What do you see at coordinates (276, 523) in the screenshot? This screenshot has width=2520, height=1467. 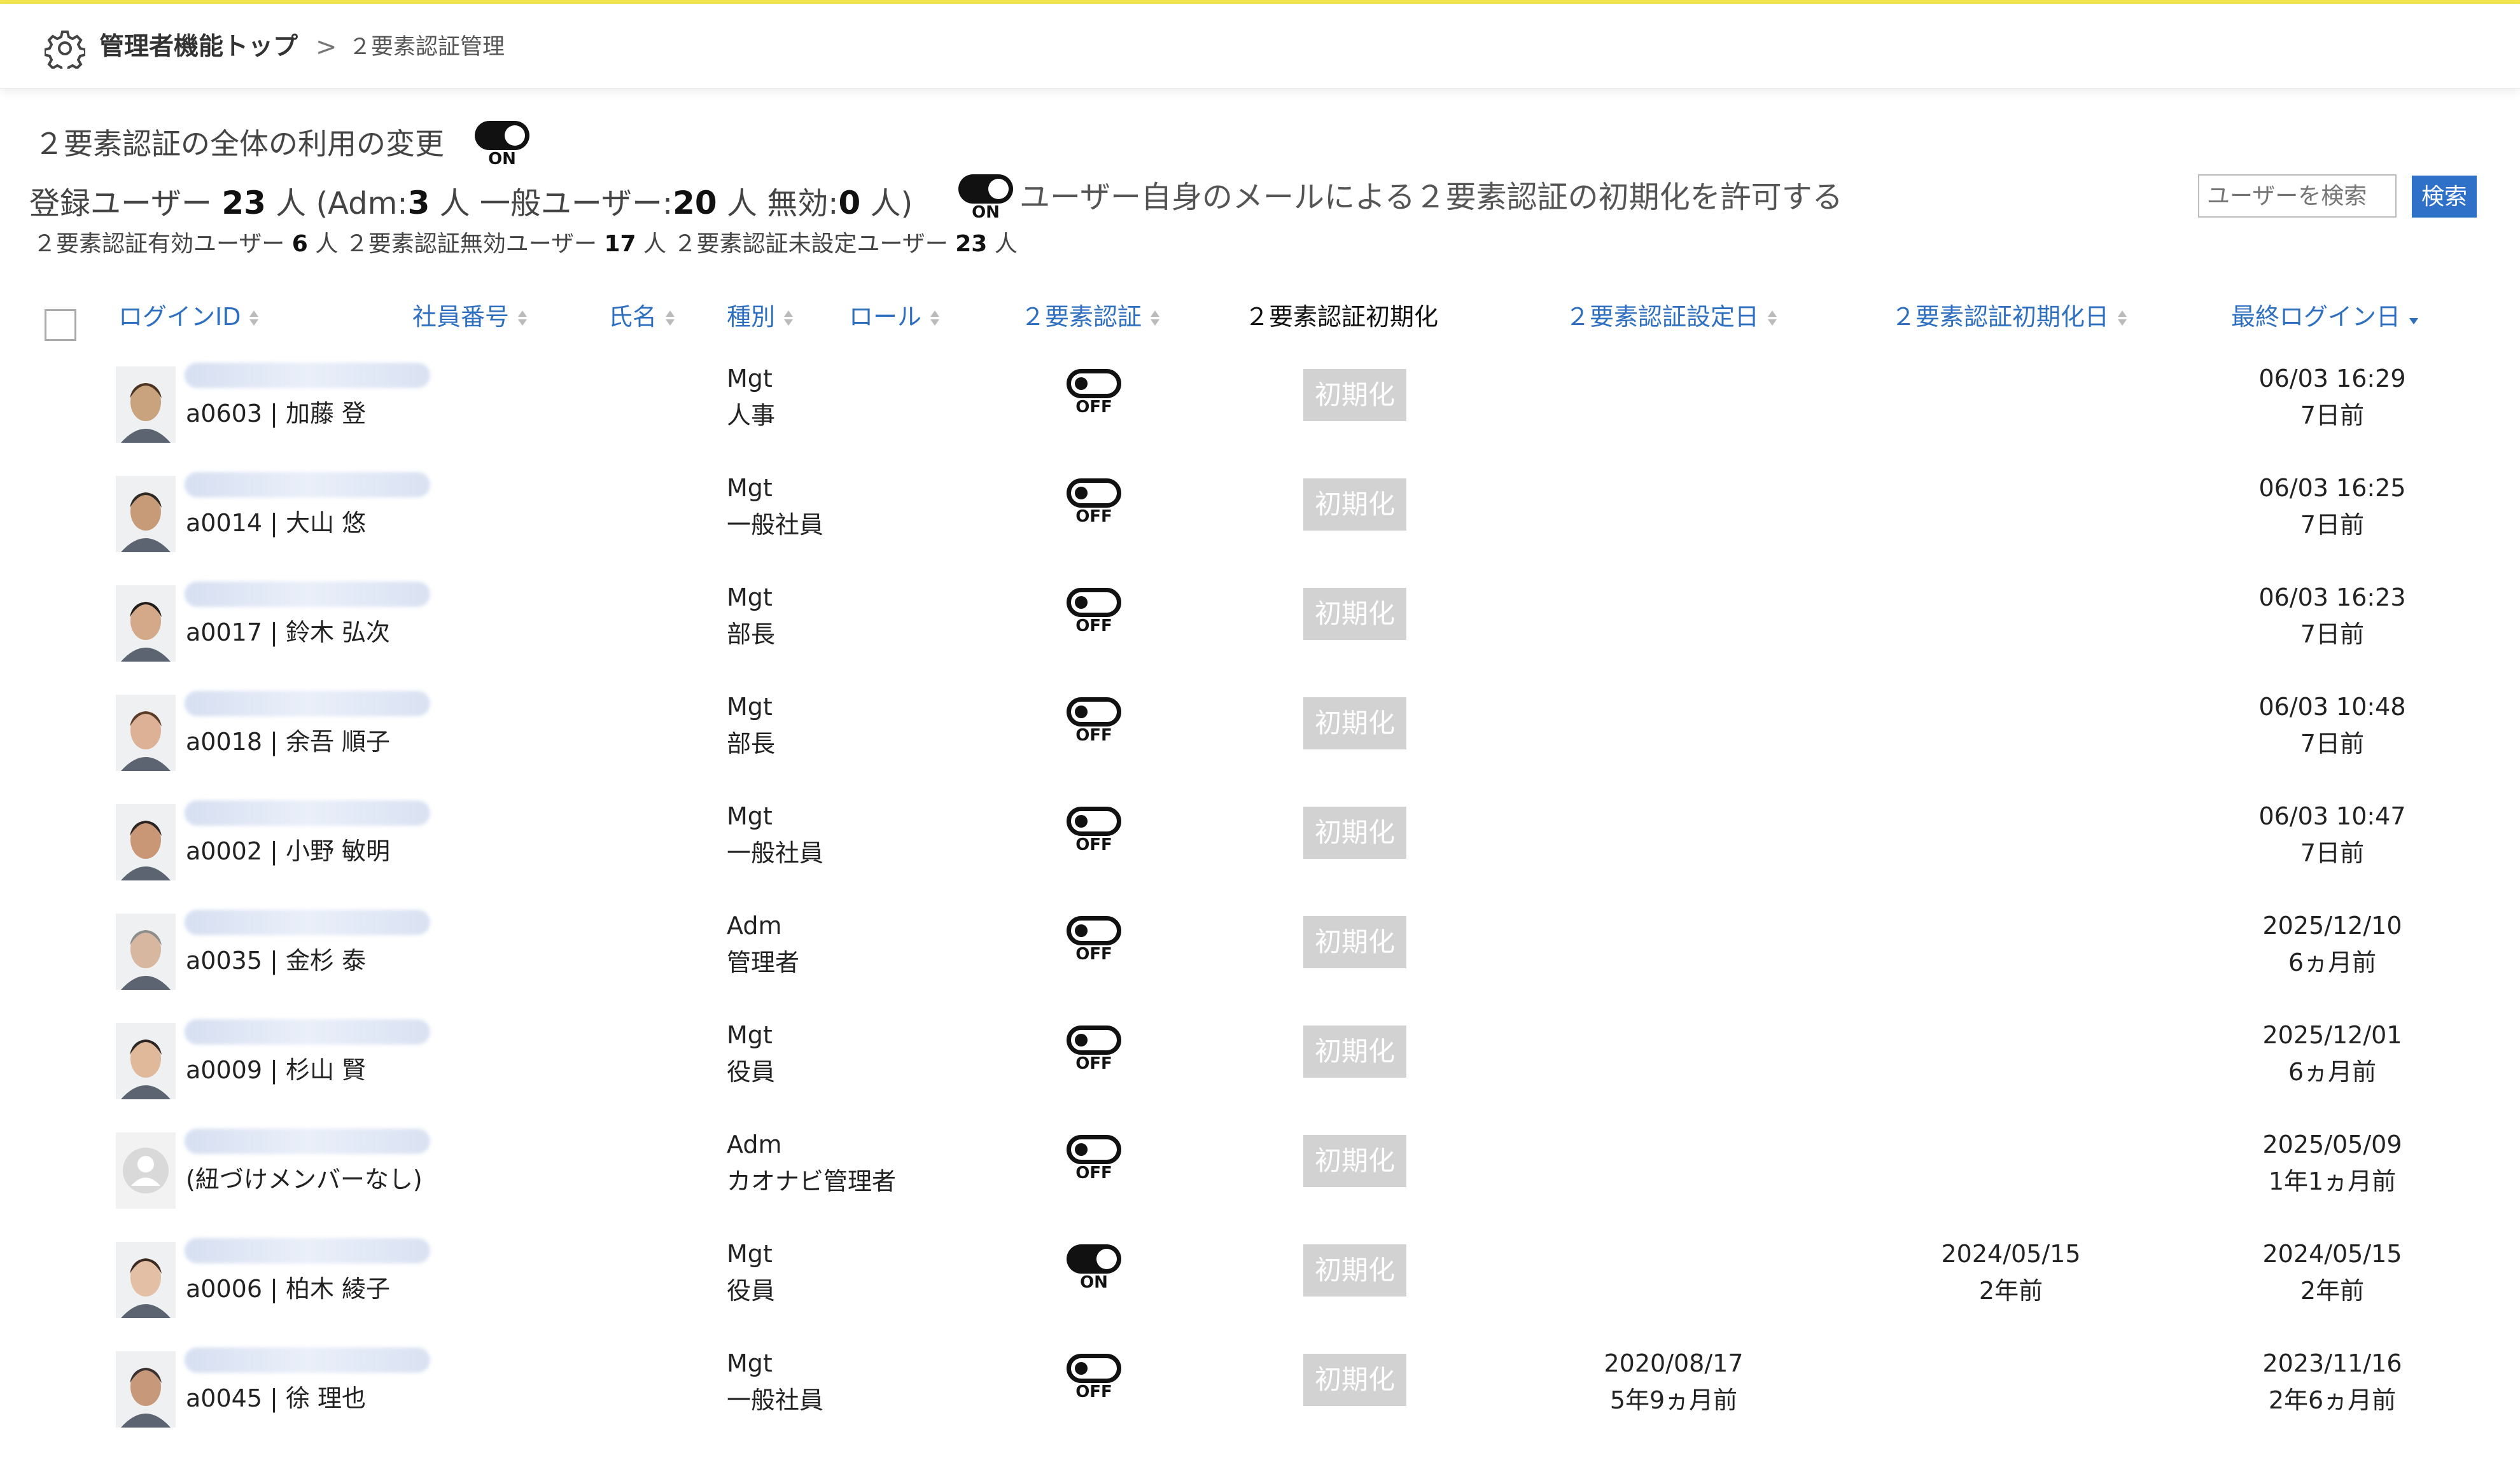 I see `member-name: a0014 | 大山 悠` at bounding box center [276, 523].